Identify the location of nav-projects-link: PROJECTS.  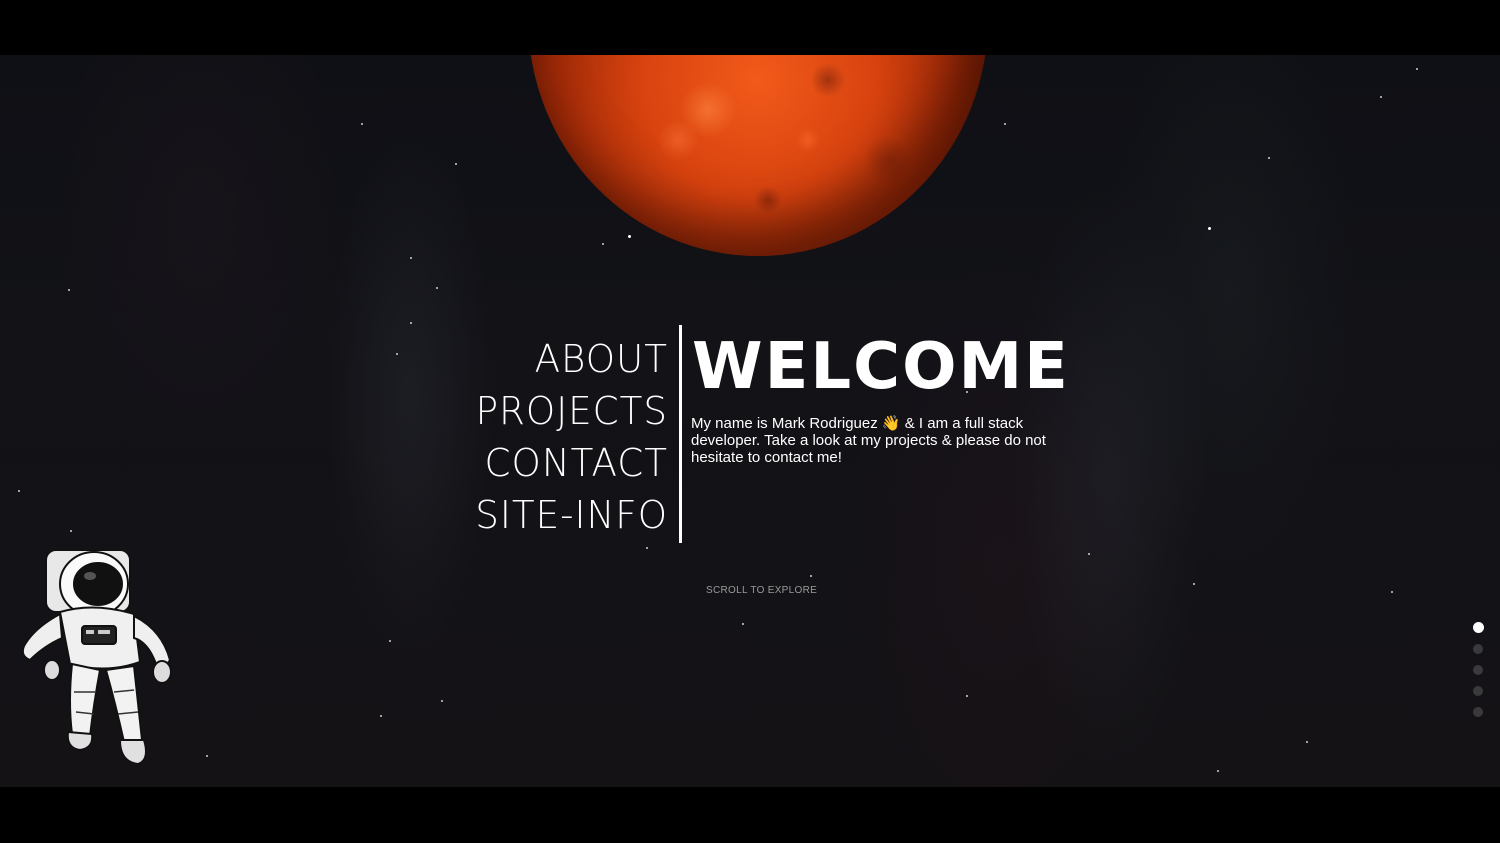
(556, 411).